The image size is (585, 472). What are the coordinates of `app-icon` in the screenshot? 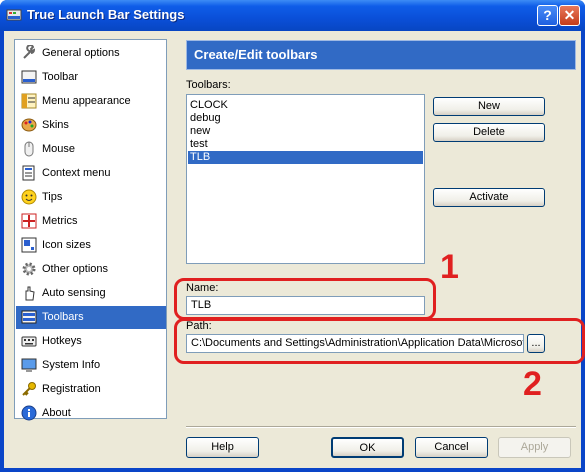 It's located at (14, 15).